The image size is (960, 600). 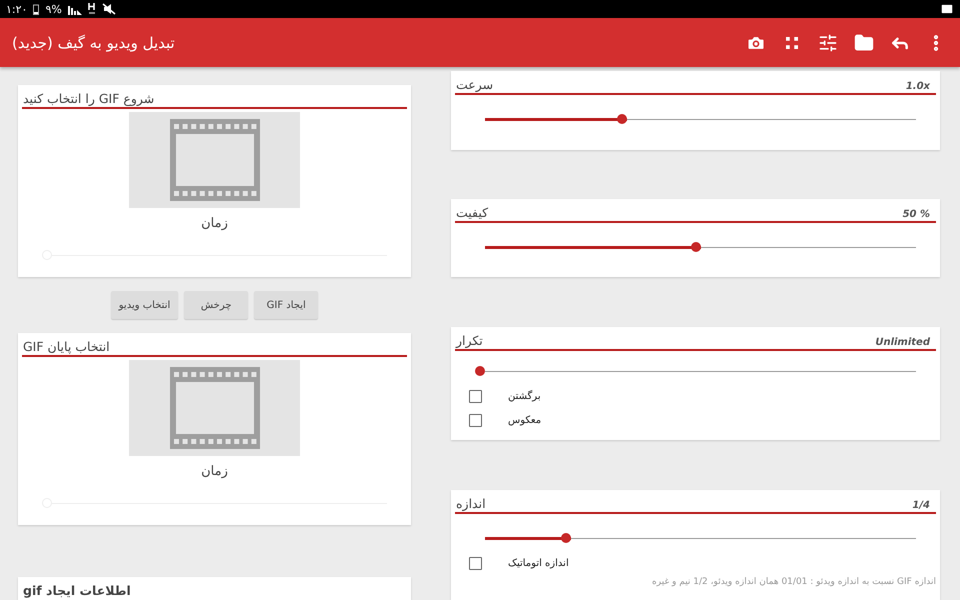 I want to click on data-icon, so click(x=92, y=9).